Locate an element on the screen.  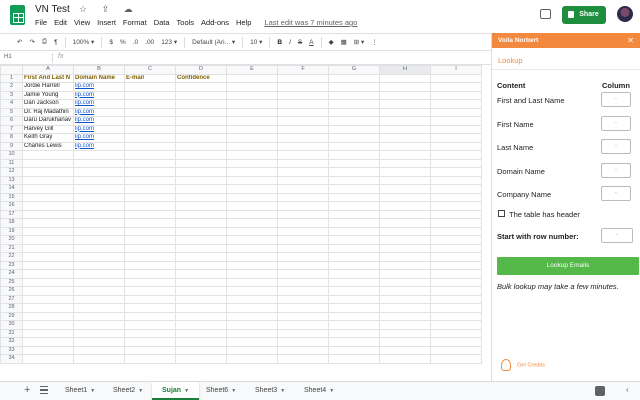
sheet-tab-sheet4: Sheet4 ▼ is located at coordinates (319, 391).